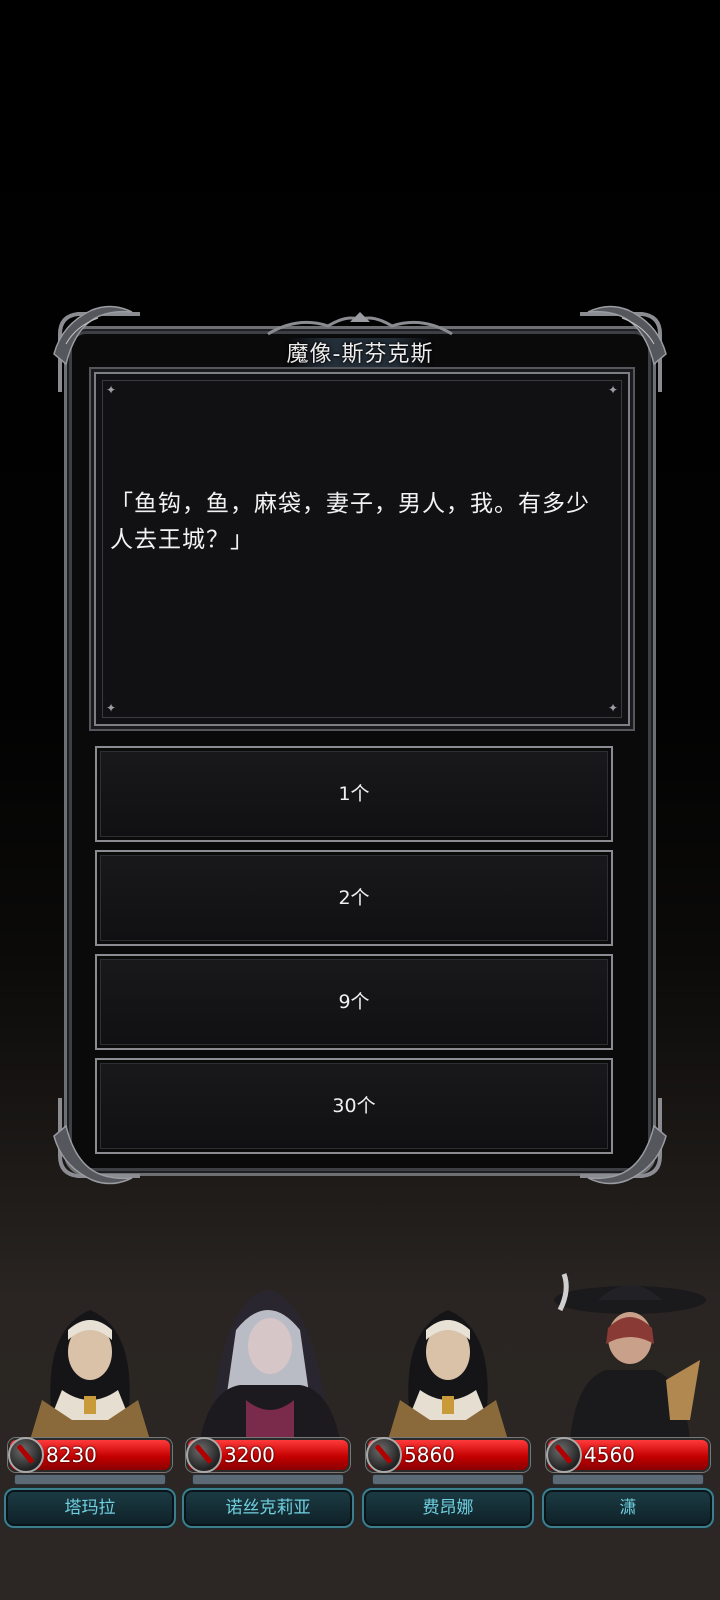 The width and height of the screenshot is (720, 1600). What do you see at coordinates (360, 354) in the screenshot?
I see `dialog-title: 魔像-斯芬克斯` at bounding box center [360, 354].